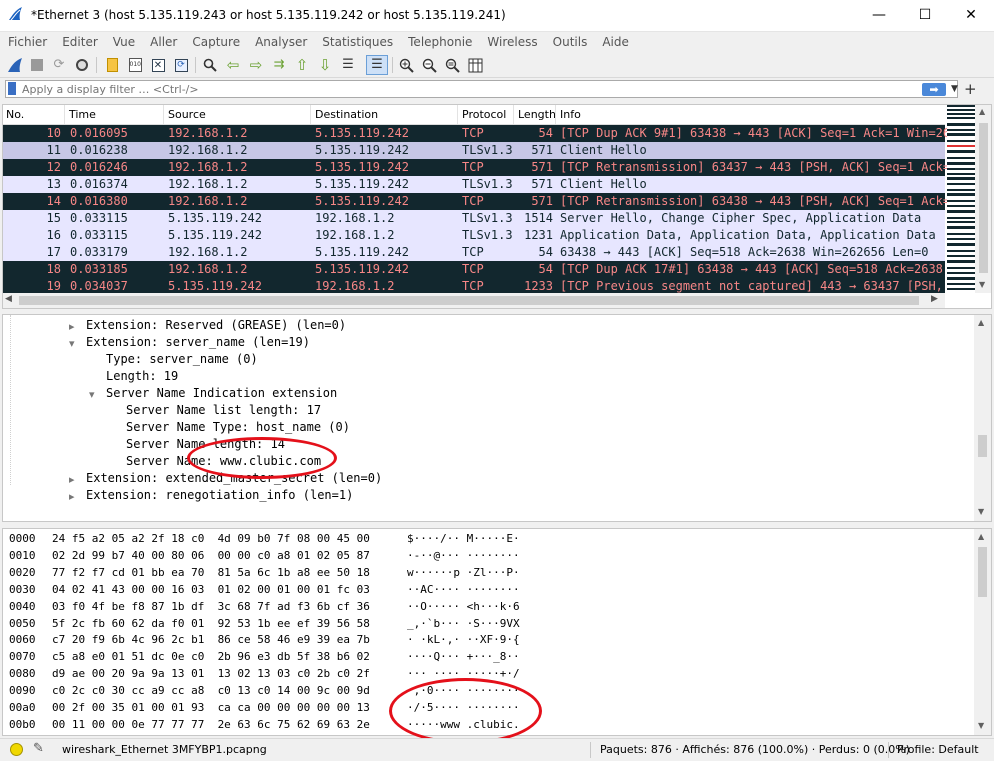  What do you see at coordinates (474, 300) in the screenshot?
I see `packet-list-hscroll: ◀ ▶` at bounding box center [474, 300].